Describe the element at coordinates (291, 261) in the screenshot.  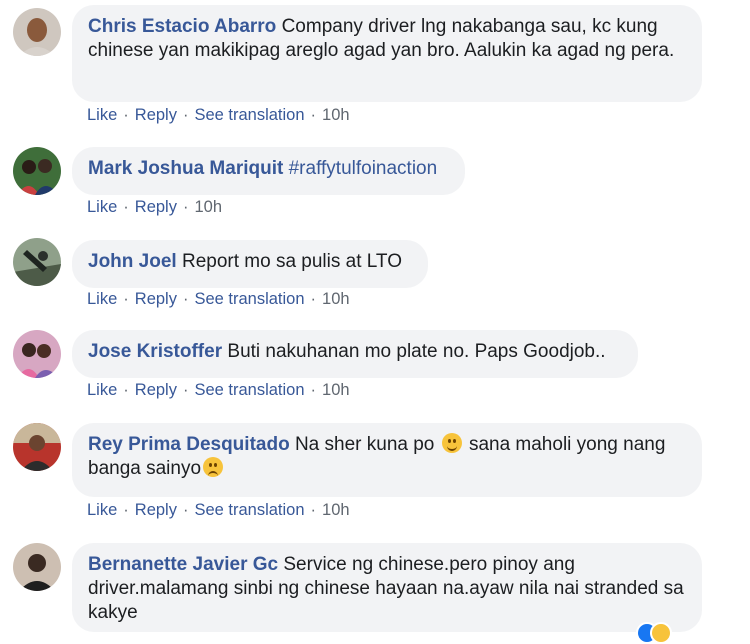
I see `comment-text: Report mo sa pulis at LTO` at that location.